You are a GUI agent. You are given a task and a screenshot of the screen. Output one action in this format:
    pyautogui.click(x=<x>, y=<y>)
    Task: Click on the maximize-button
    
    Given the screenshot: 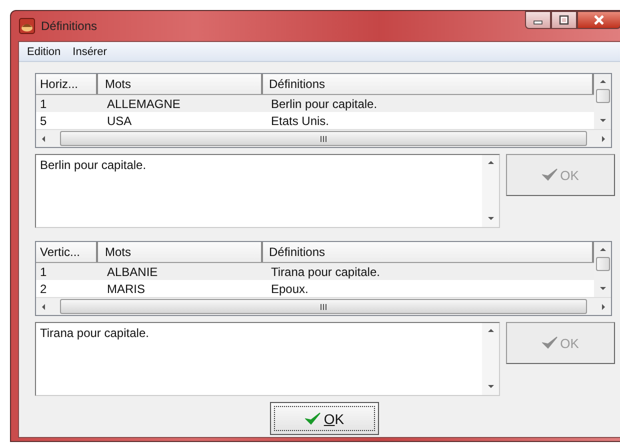 What is the action you would take?
    pyautogui.click(x=564, y=20)
    